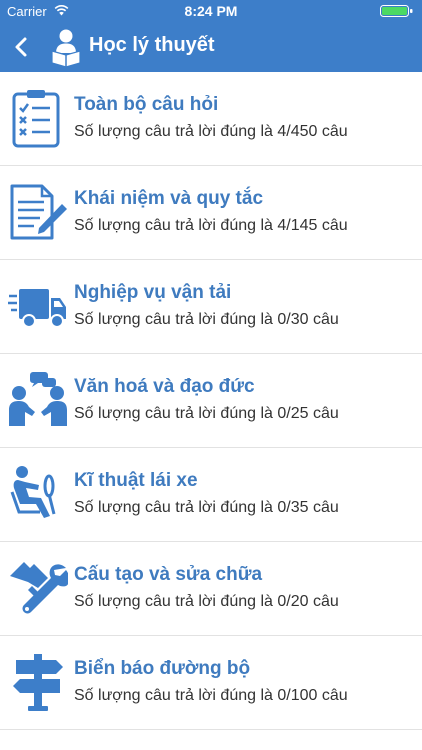 This screenshot has height=750, width=422. I want to click on list-item-subtitle: Số lượng câu trả lời đúng là 0/25 câu, so click(206, 413).